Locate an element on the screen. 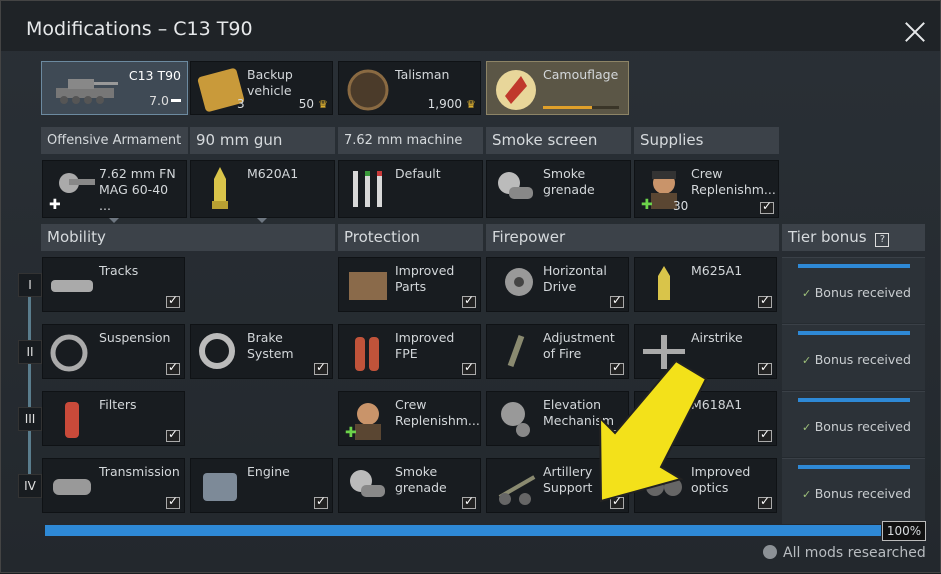 This screenshot has height=574, width=941. progress-percent: 100% is located at coordinates (904, 531).